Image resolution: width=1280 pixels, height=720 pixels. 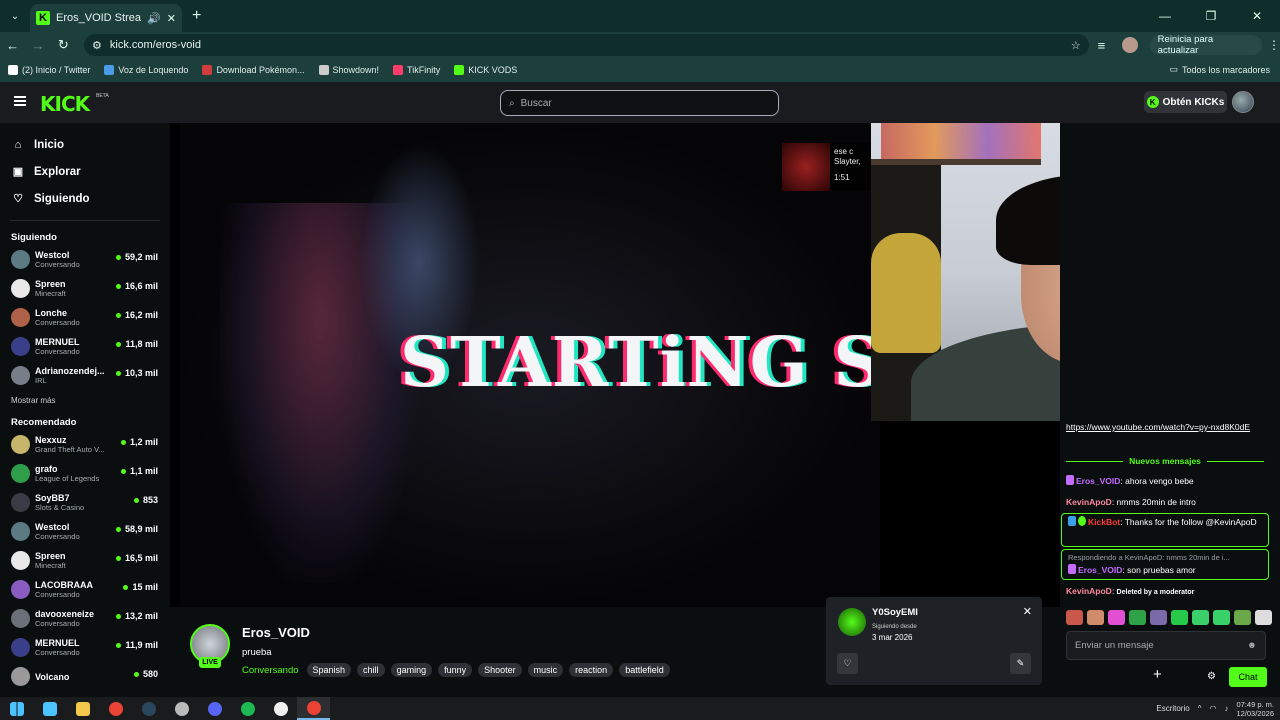 What do you see at coordinates (1027, 611) in the screenshot?
I see `close-icon: ✕` at bounding box center [1027, 611].